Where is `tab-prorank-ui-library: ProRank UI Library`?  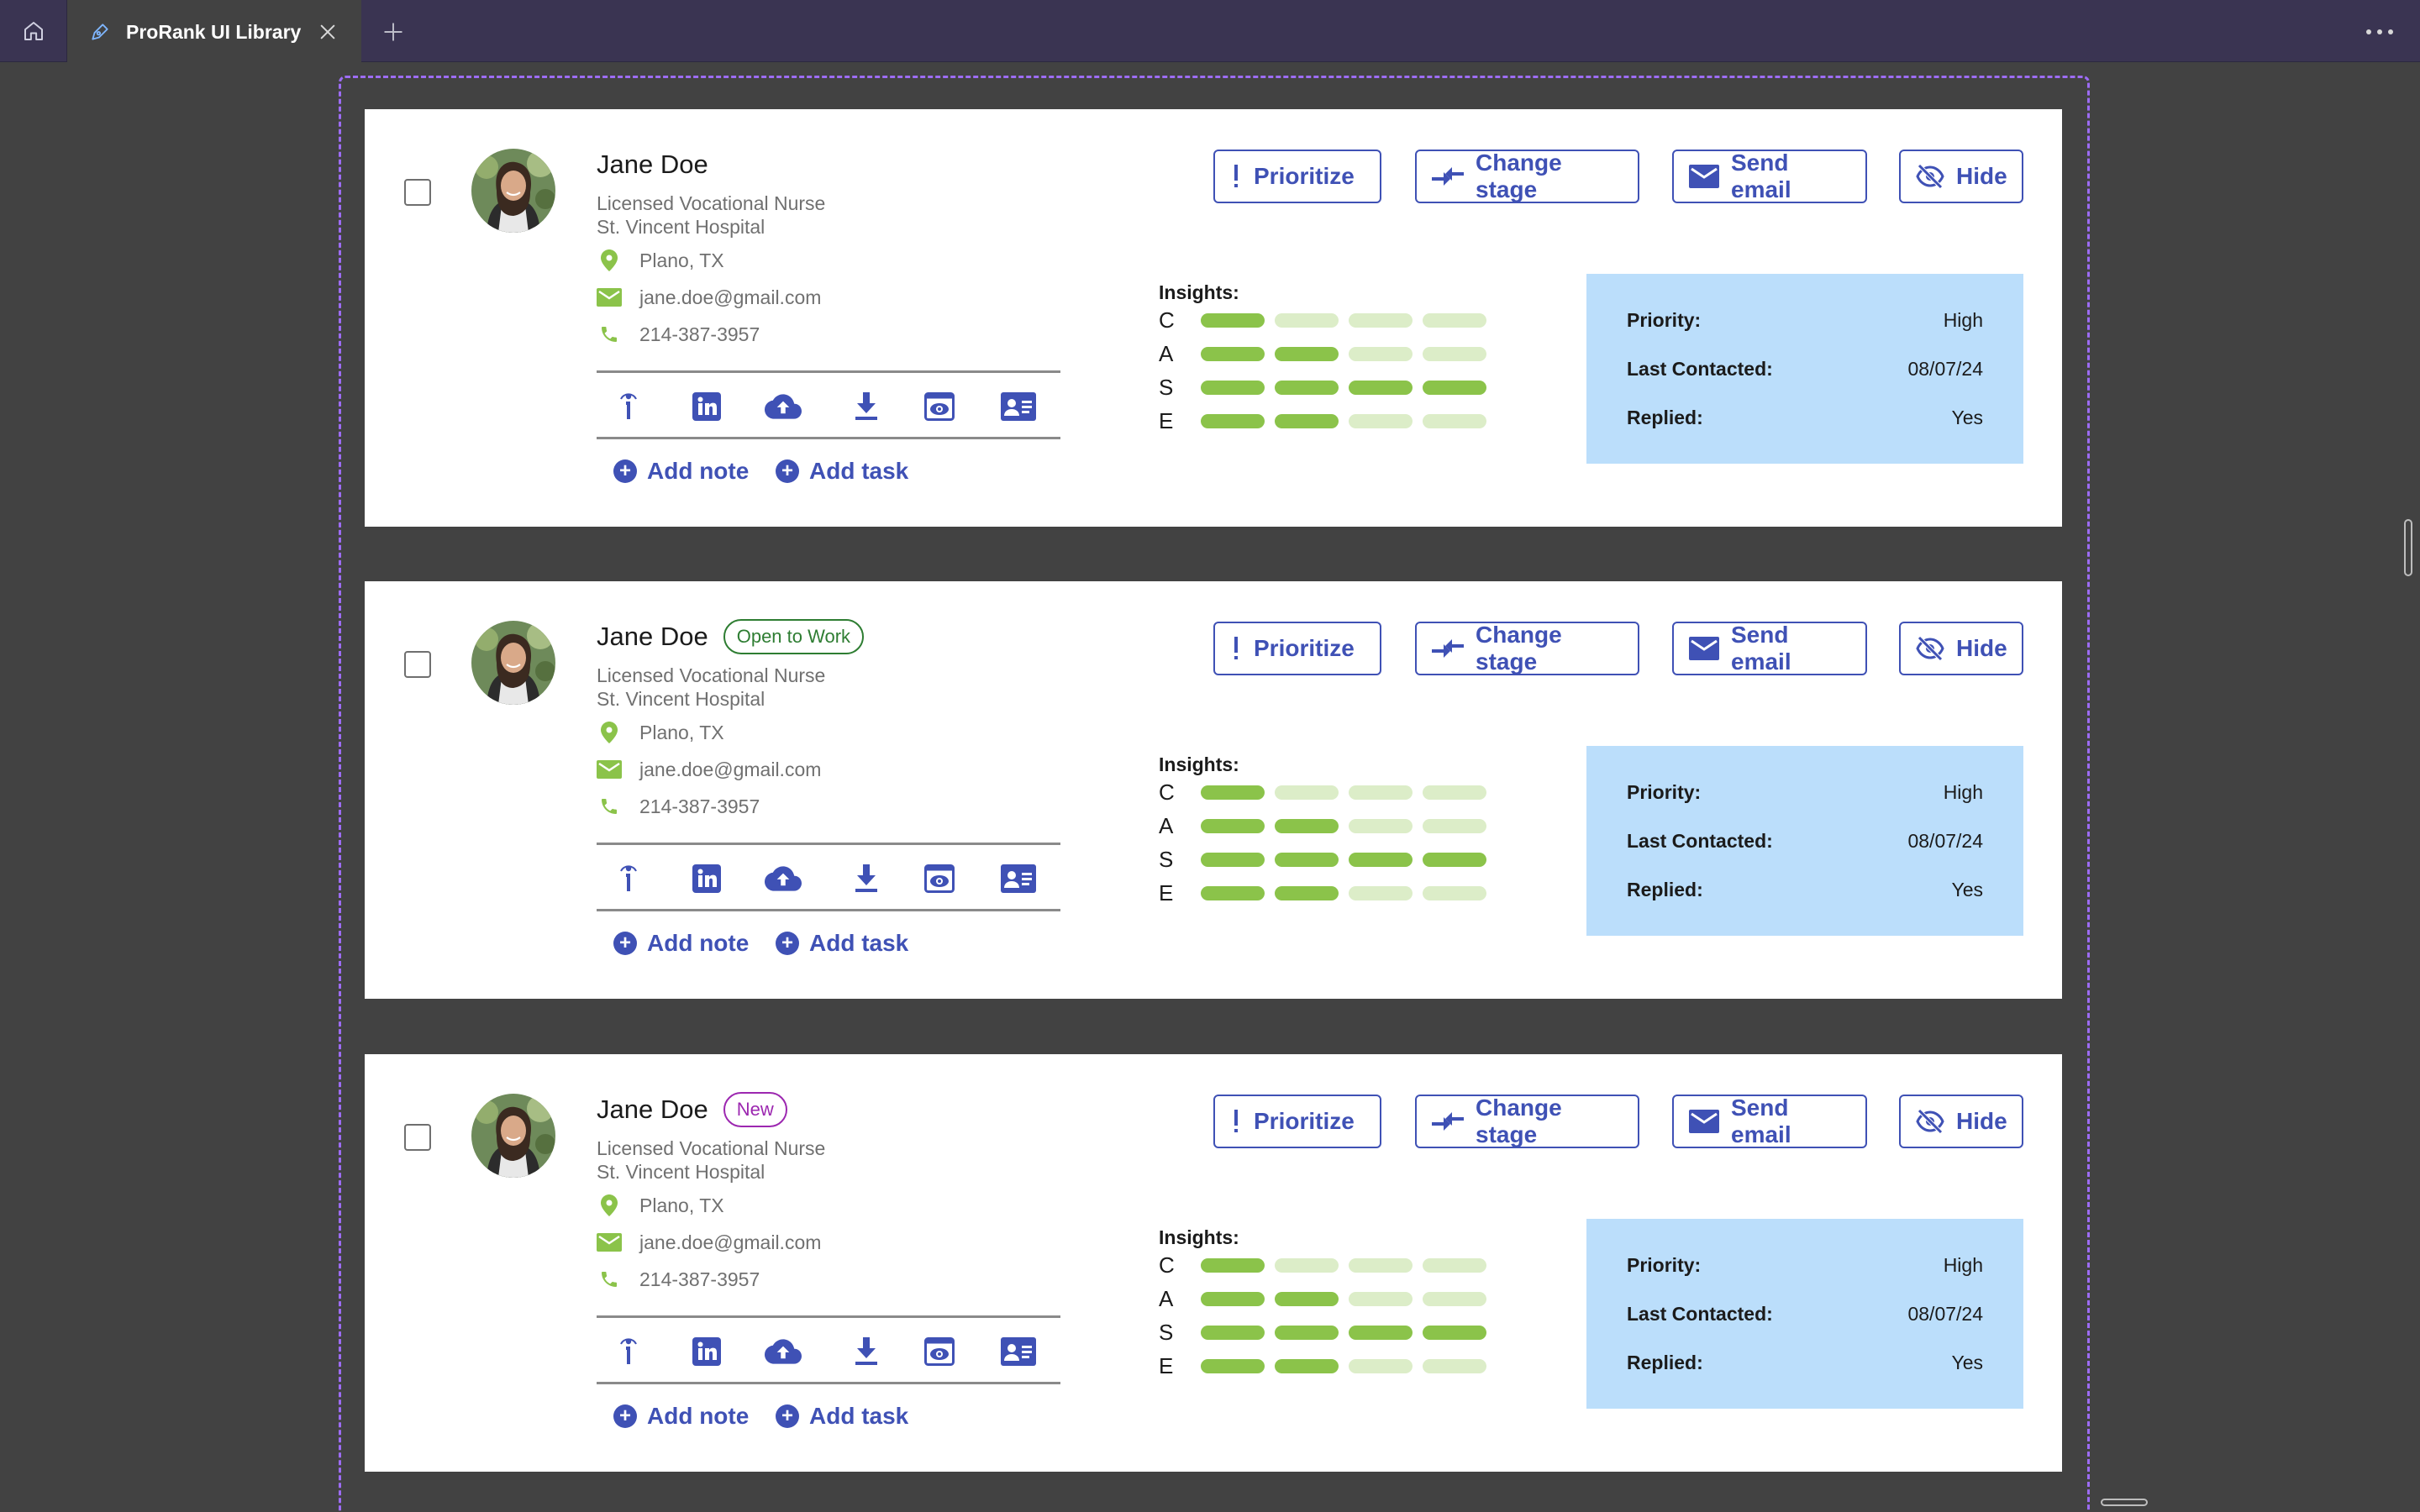 tab-prorank-ui-library: ProRank UI Library is located at coordinates (214, 32).